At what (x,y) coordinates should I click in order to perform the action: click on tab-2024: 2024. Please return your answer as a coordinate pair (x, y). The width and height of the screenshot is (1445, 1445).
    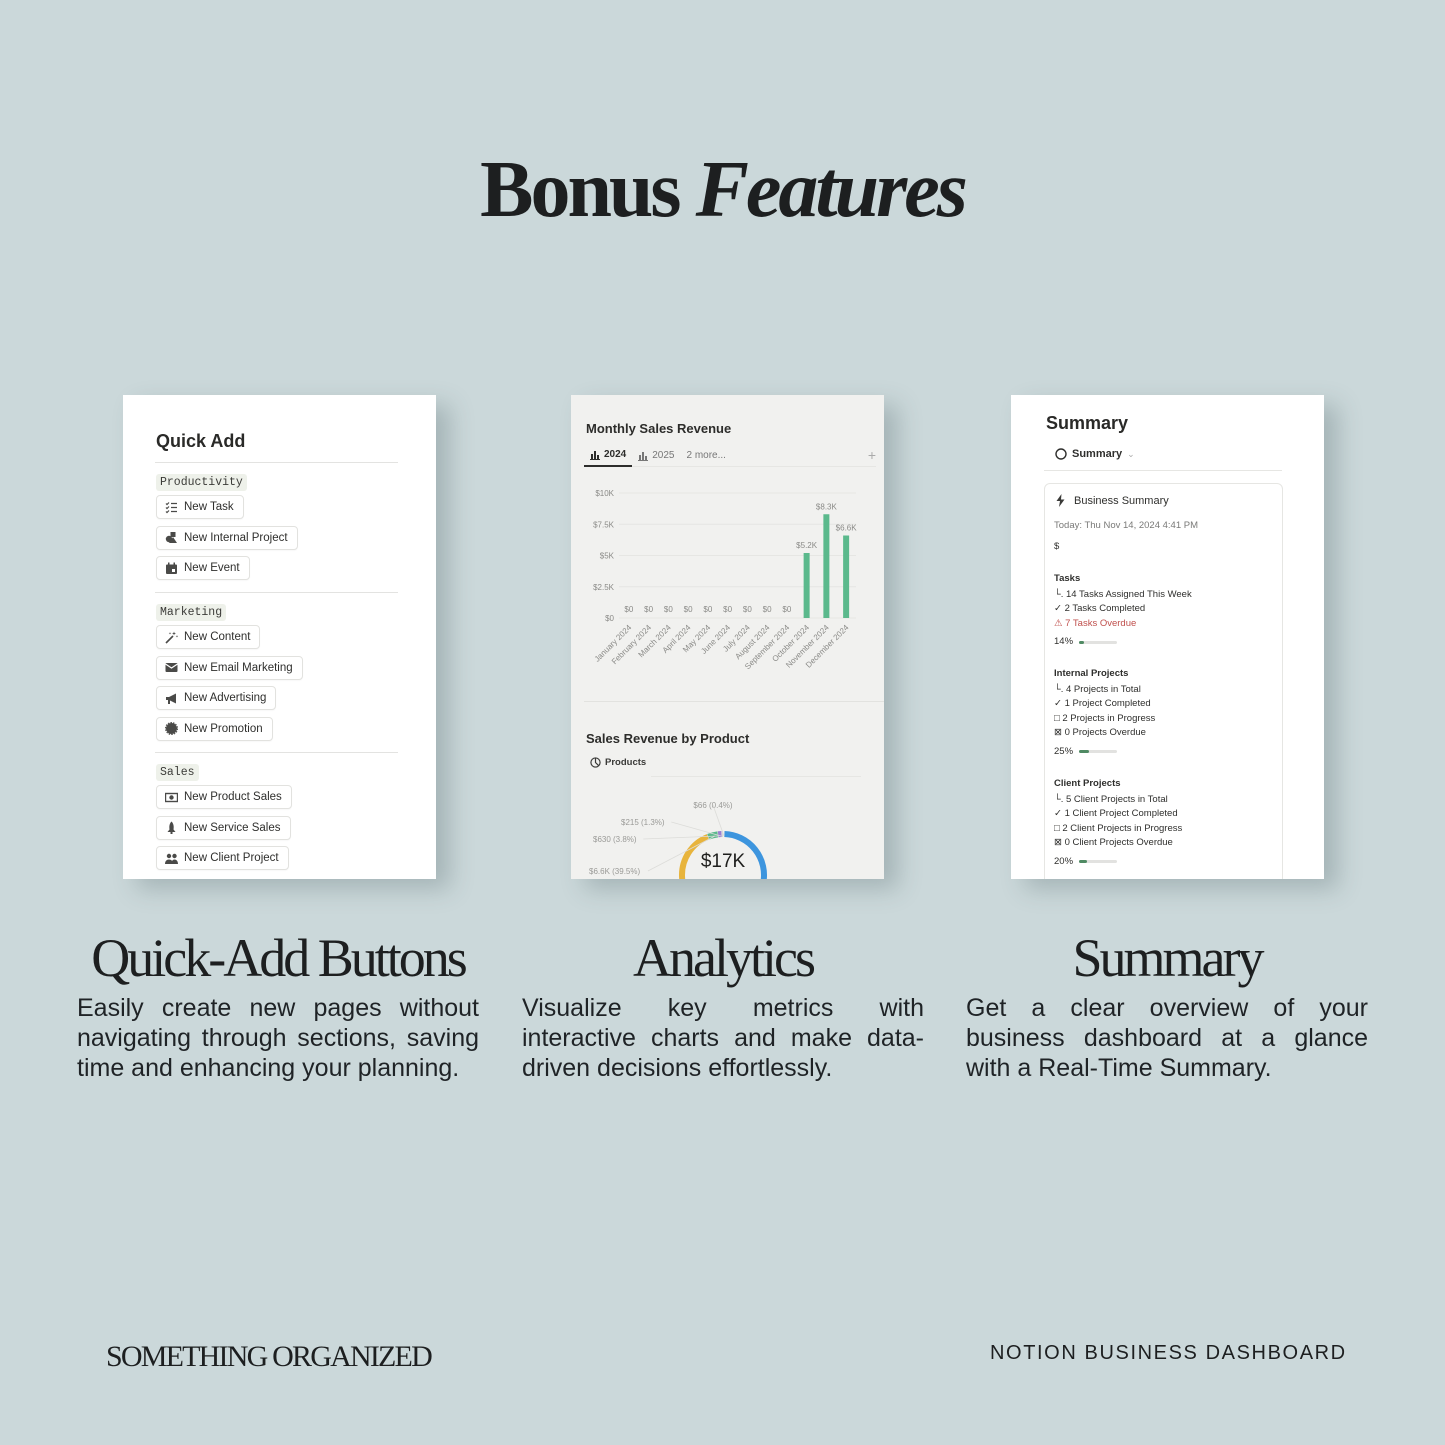
    Looking at the image, I should click on (608, 456).